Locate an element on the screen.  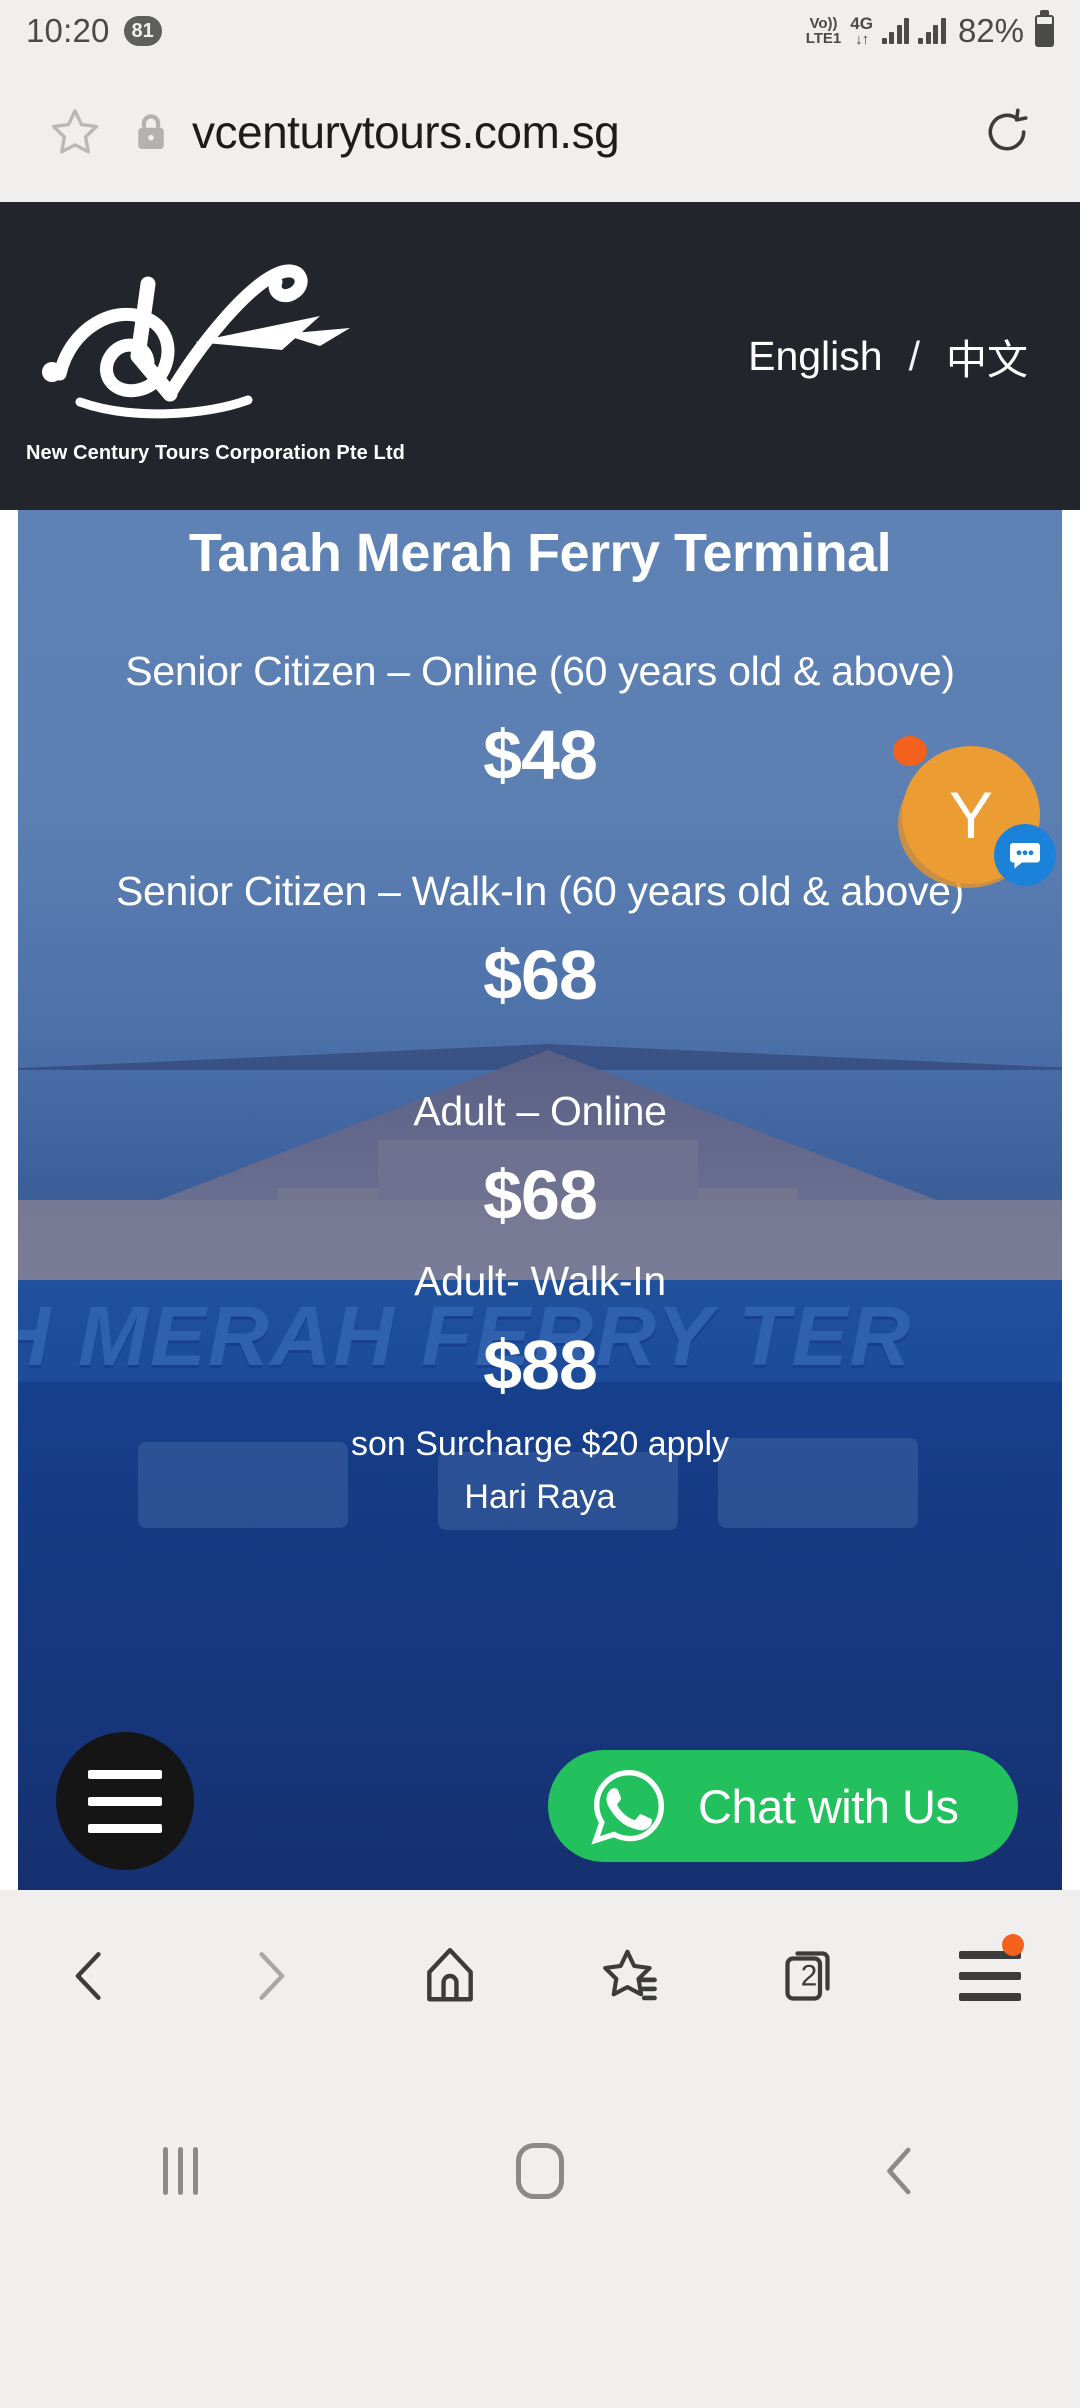
browser-back-button is located at coordinates (90, 1976).